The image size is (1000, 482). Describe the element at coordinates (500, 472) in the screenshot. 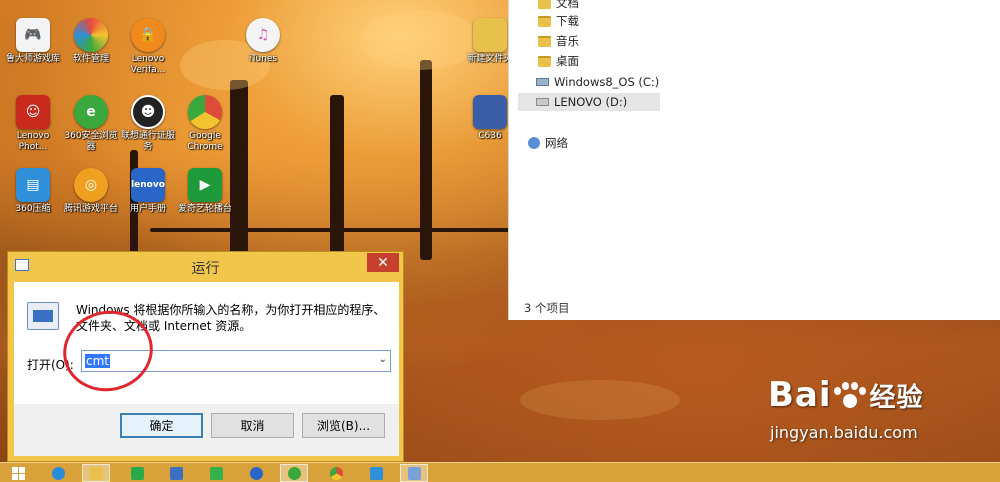

I see `taskbar` at that location.